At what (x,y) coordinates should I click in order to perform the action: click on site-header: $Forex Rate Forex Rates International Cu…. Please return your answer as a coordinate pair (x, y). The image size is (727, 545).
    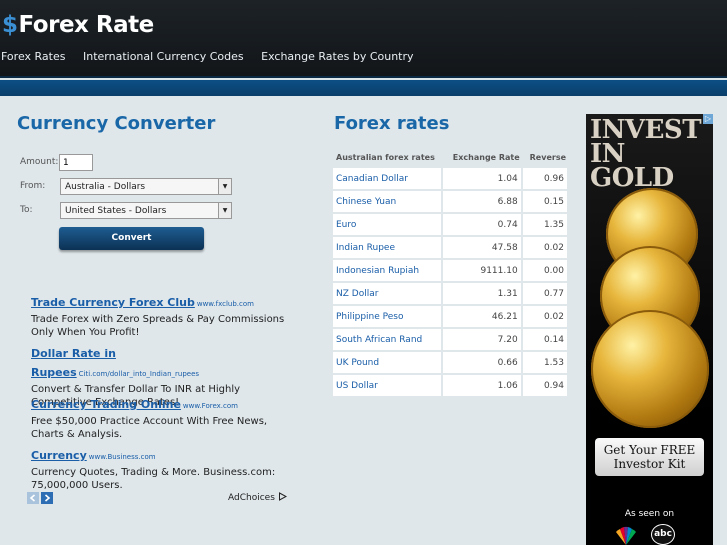
    Looking at the image, I should click on (363, 39).